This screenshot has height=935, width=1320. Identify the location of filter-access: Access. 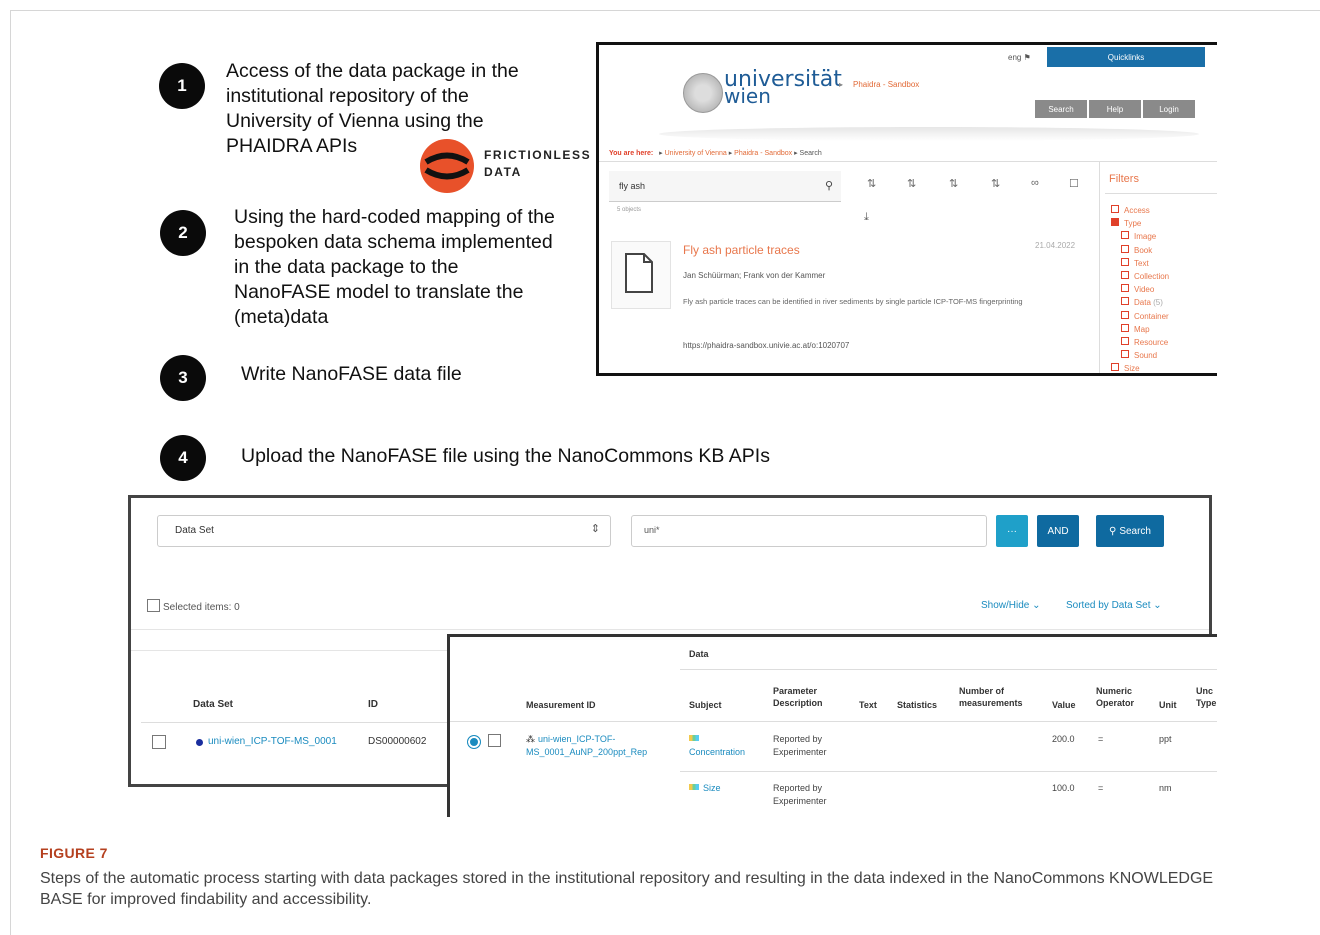
(1130, 210).